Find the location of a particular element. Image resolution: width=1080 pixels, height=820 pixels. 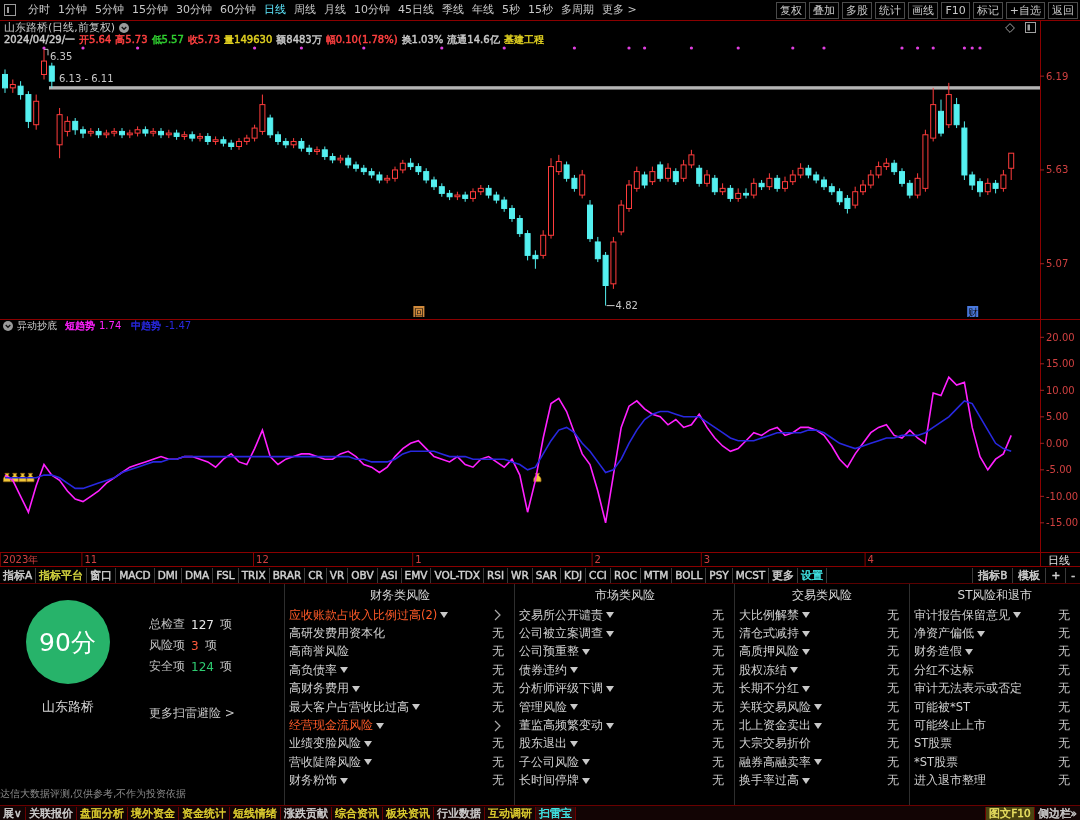

risk-item: 公司被立案调查 is located at coordinates (561, 634).